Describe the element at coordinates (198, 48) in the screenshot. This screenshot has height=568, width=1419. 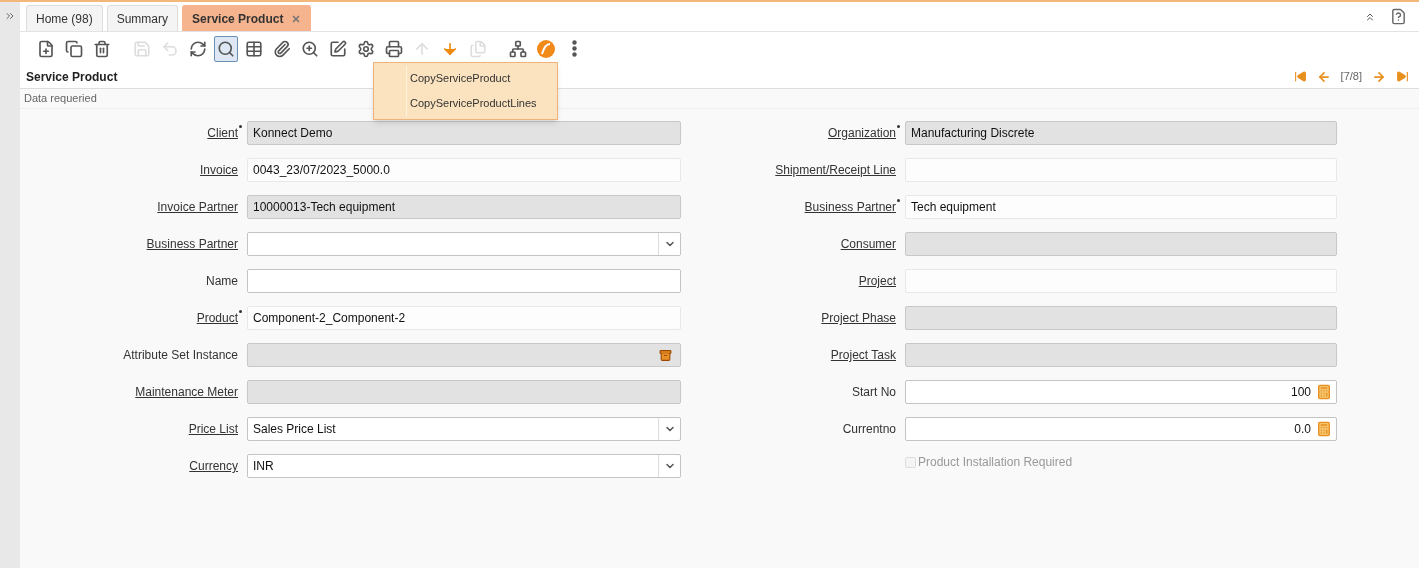
I see `refresh-icon` at that location.